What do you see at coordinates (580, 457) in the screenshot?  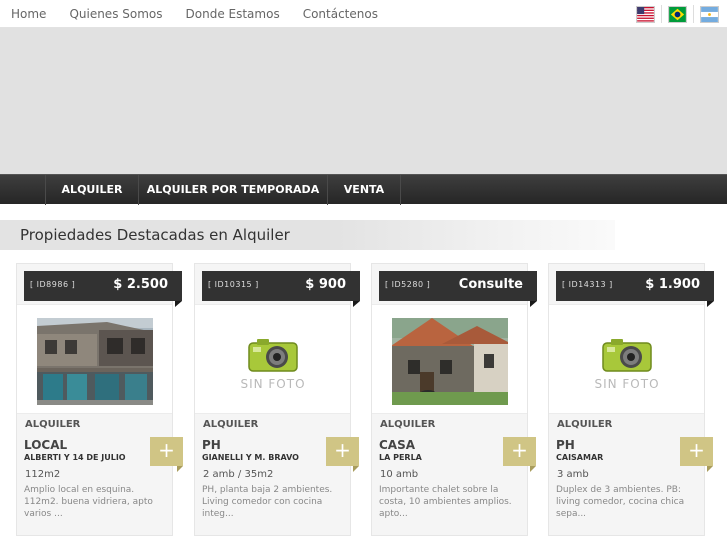 I see `property-address: CAISAMAR` at bounding box center [580, 457].